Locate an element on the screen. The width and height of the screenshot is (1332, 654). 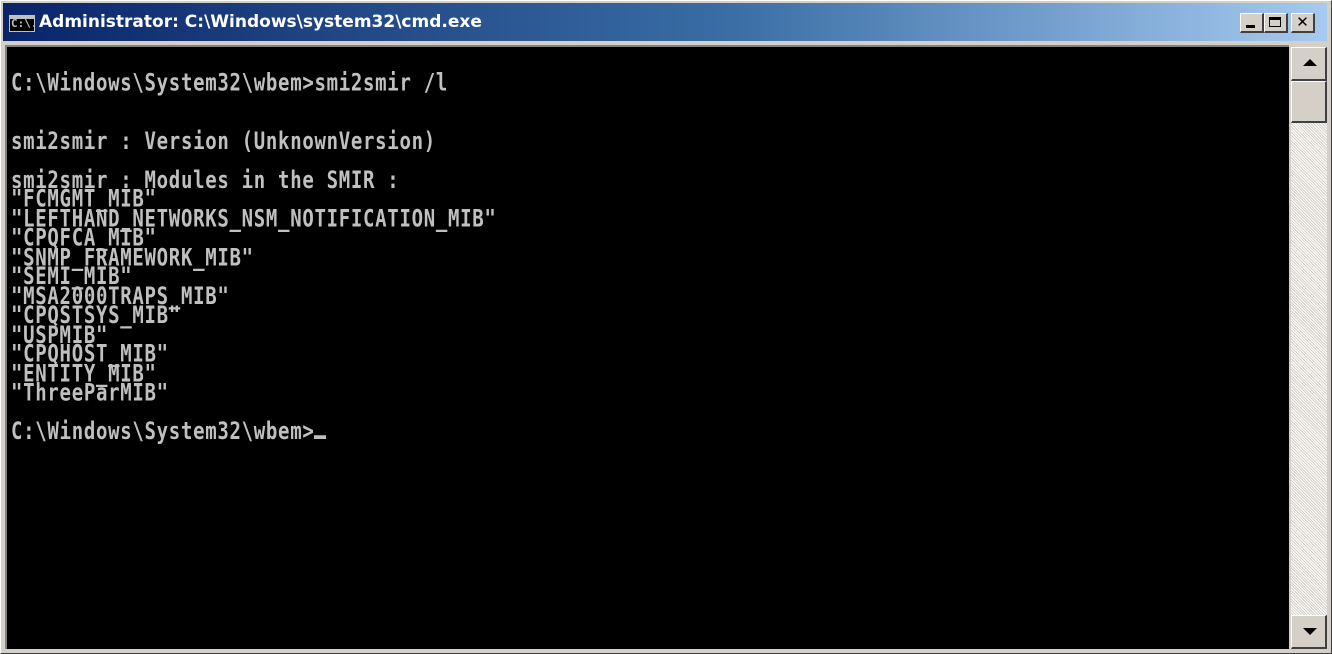
scroll-down-button is located at coordinates (1309, 632).